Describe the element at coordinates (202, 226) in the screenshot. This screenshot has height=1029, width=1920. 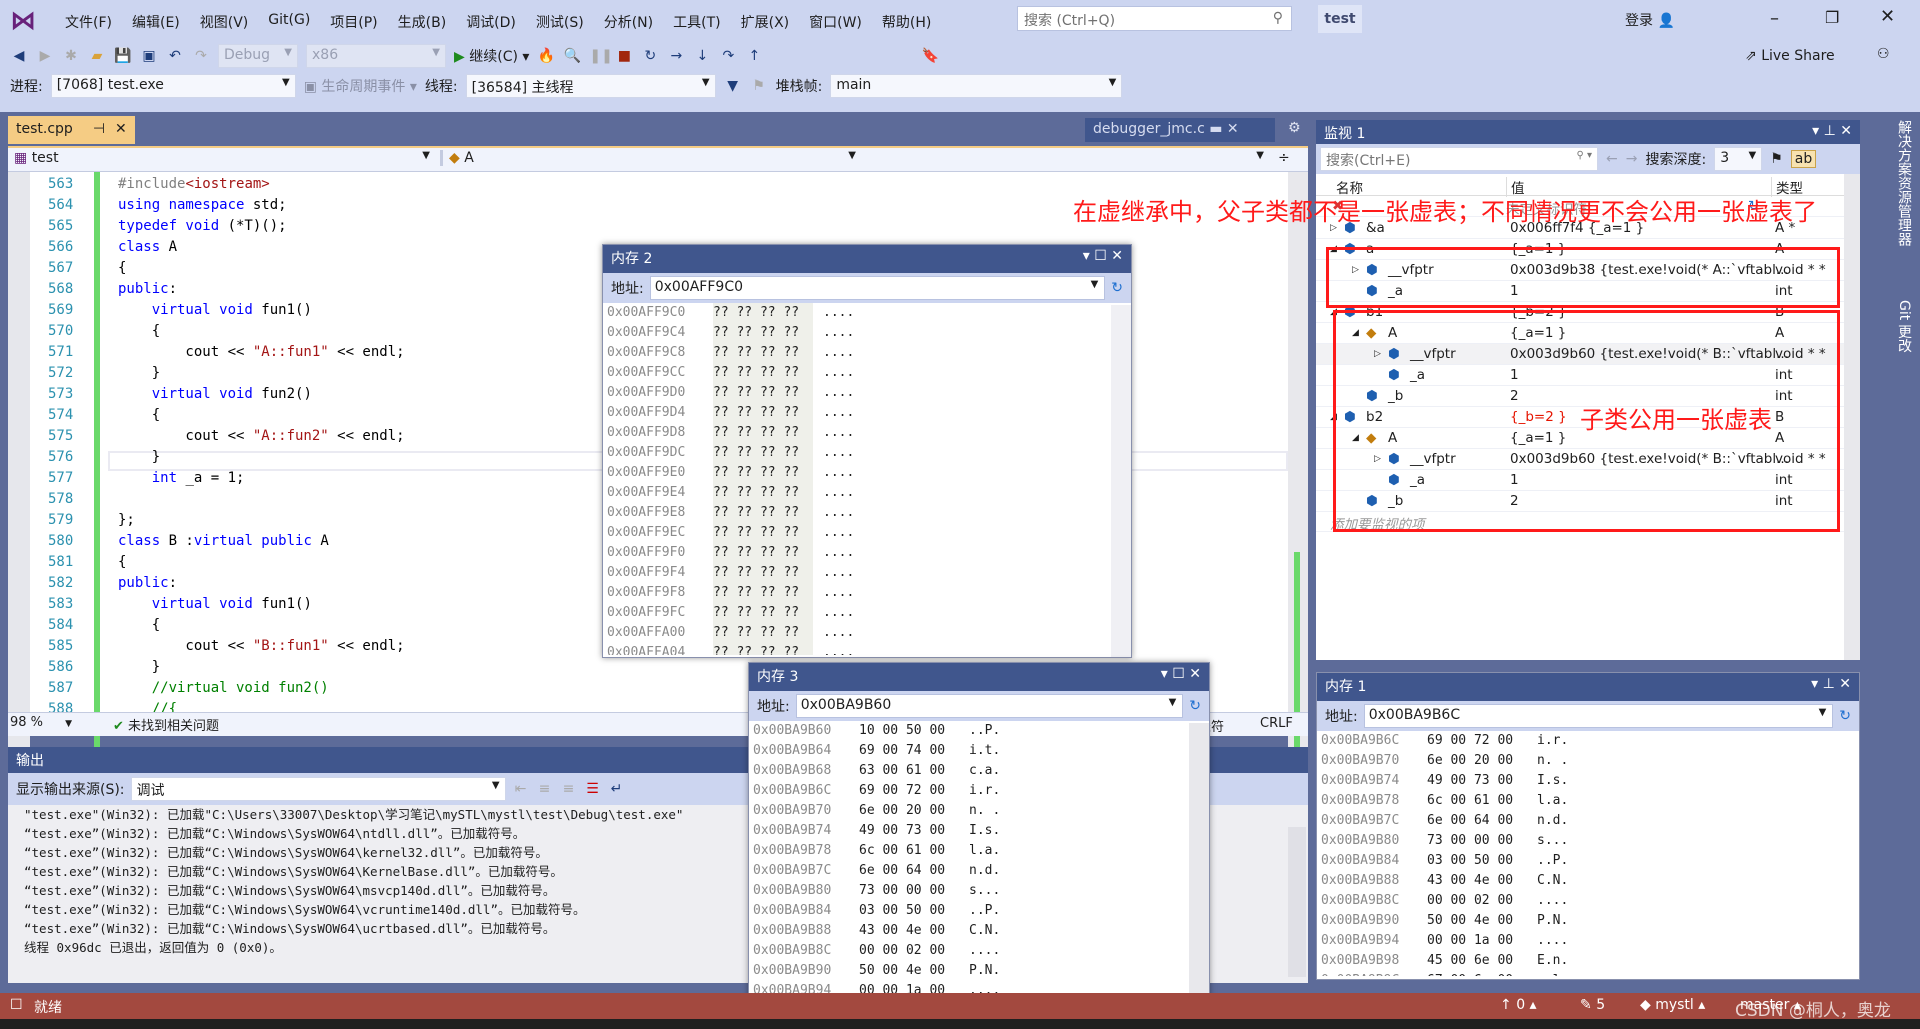
I see `code-line: typedef void (*T)();` at that location.